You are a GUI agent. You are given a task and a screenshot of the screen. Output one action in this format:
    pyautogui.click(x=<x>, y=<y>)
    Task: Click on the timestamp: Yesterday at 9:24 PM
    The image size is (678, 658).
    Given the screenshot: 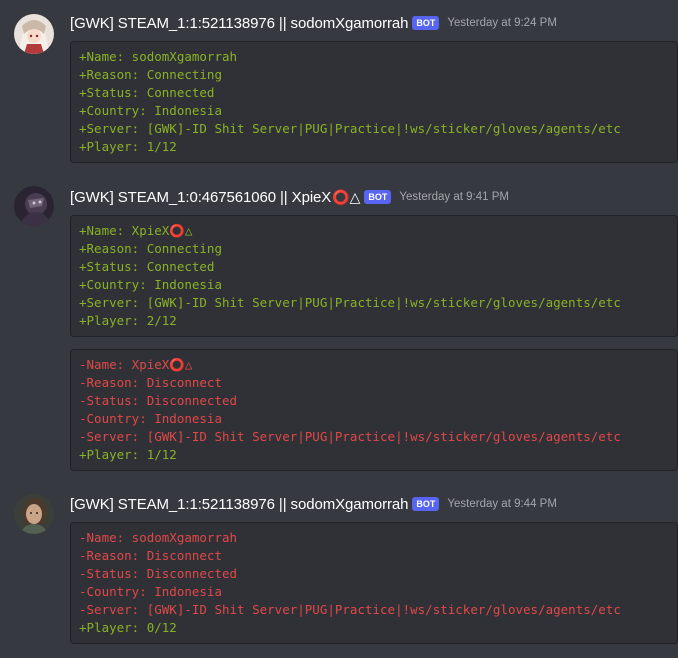 What is the action you would take?
    pyautogui.click(x=502, y=23)
    